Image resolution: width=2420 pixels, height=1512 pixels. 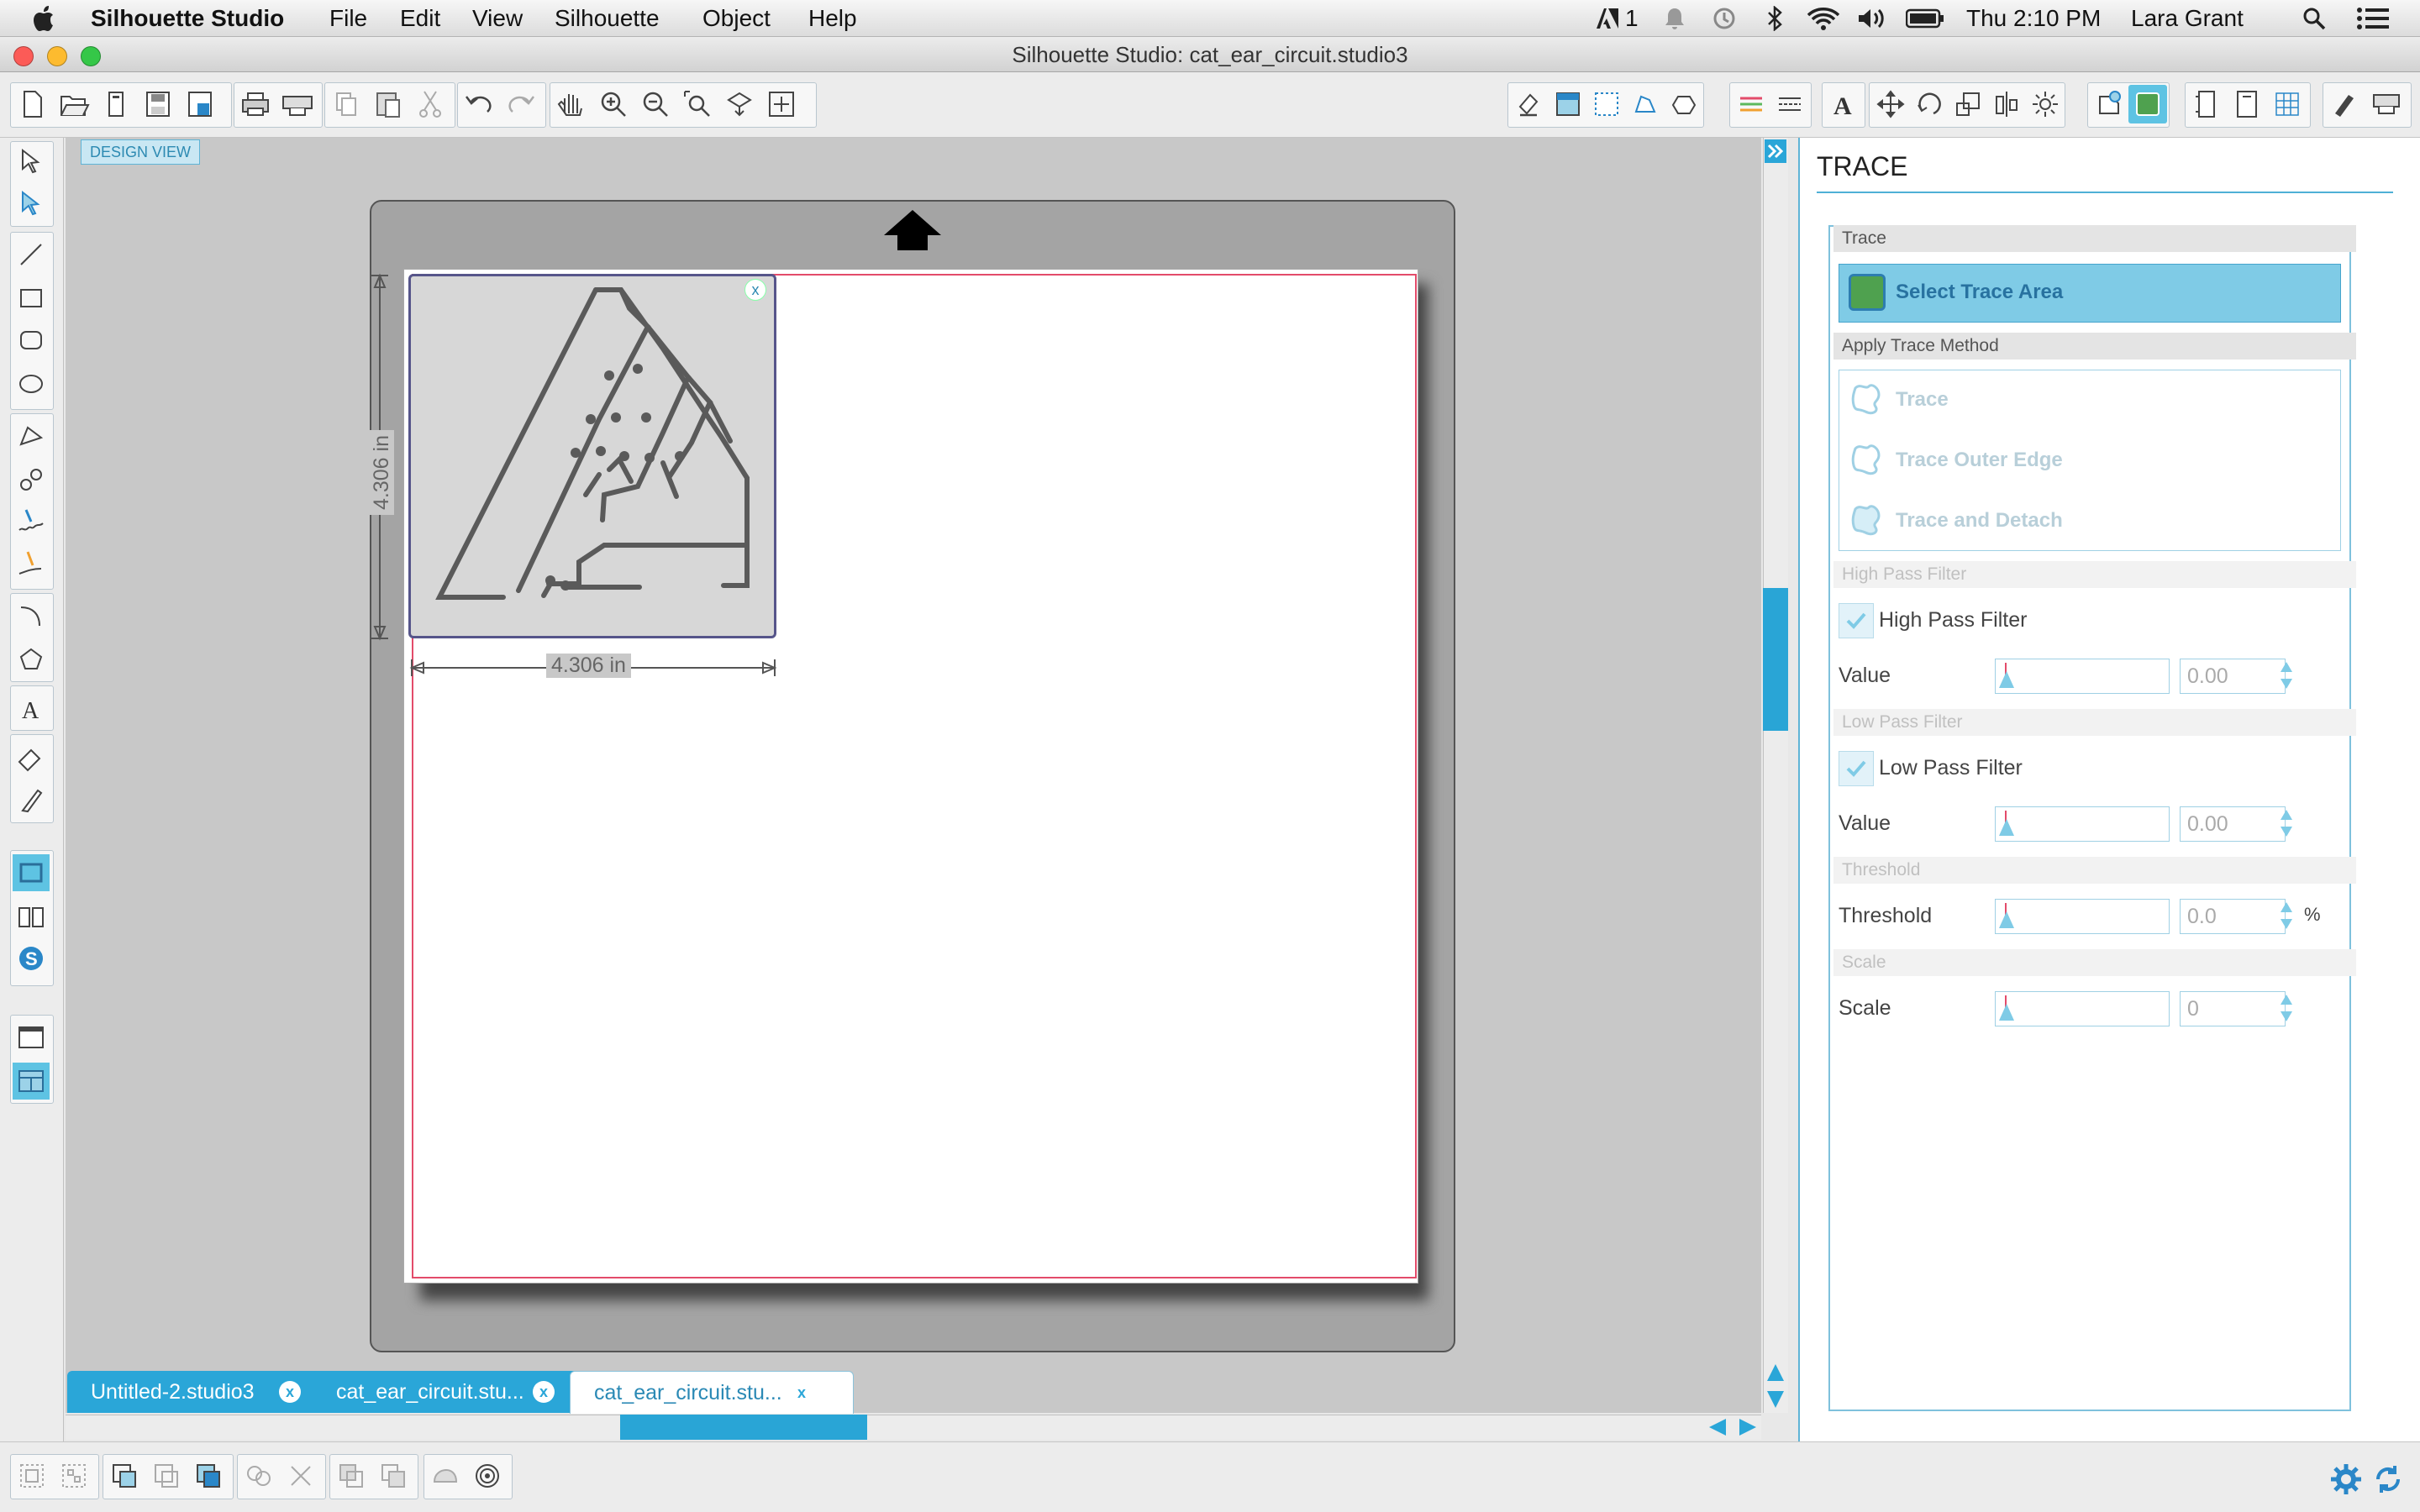 What do you see at coordinates (1775, 18) in the screenshot?
I see `bluetooth-icon` at bounding box center [1775, 18].